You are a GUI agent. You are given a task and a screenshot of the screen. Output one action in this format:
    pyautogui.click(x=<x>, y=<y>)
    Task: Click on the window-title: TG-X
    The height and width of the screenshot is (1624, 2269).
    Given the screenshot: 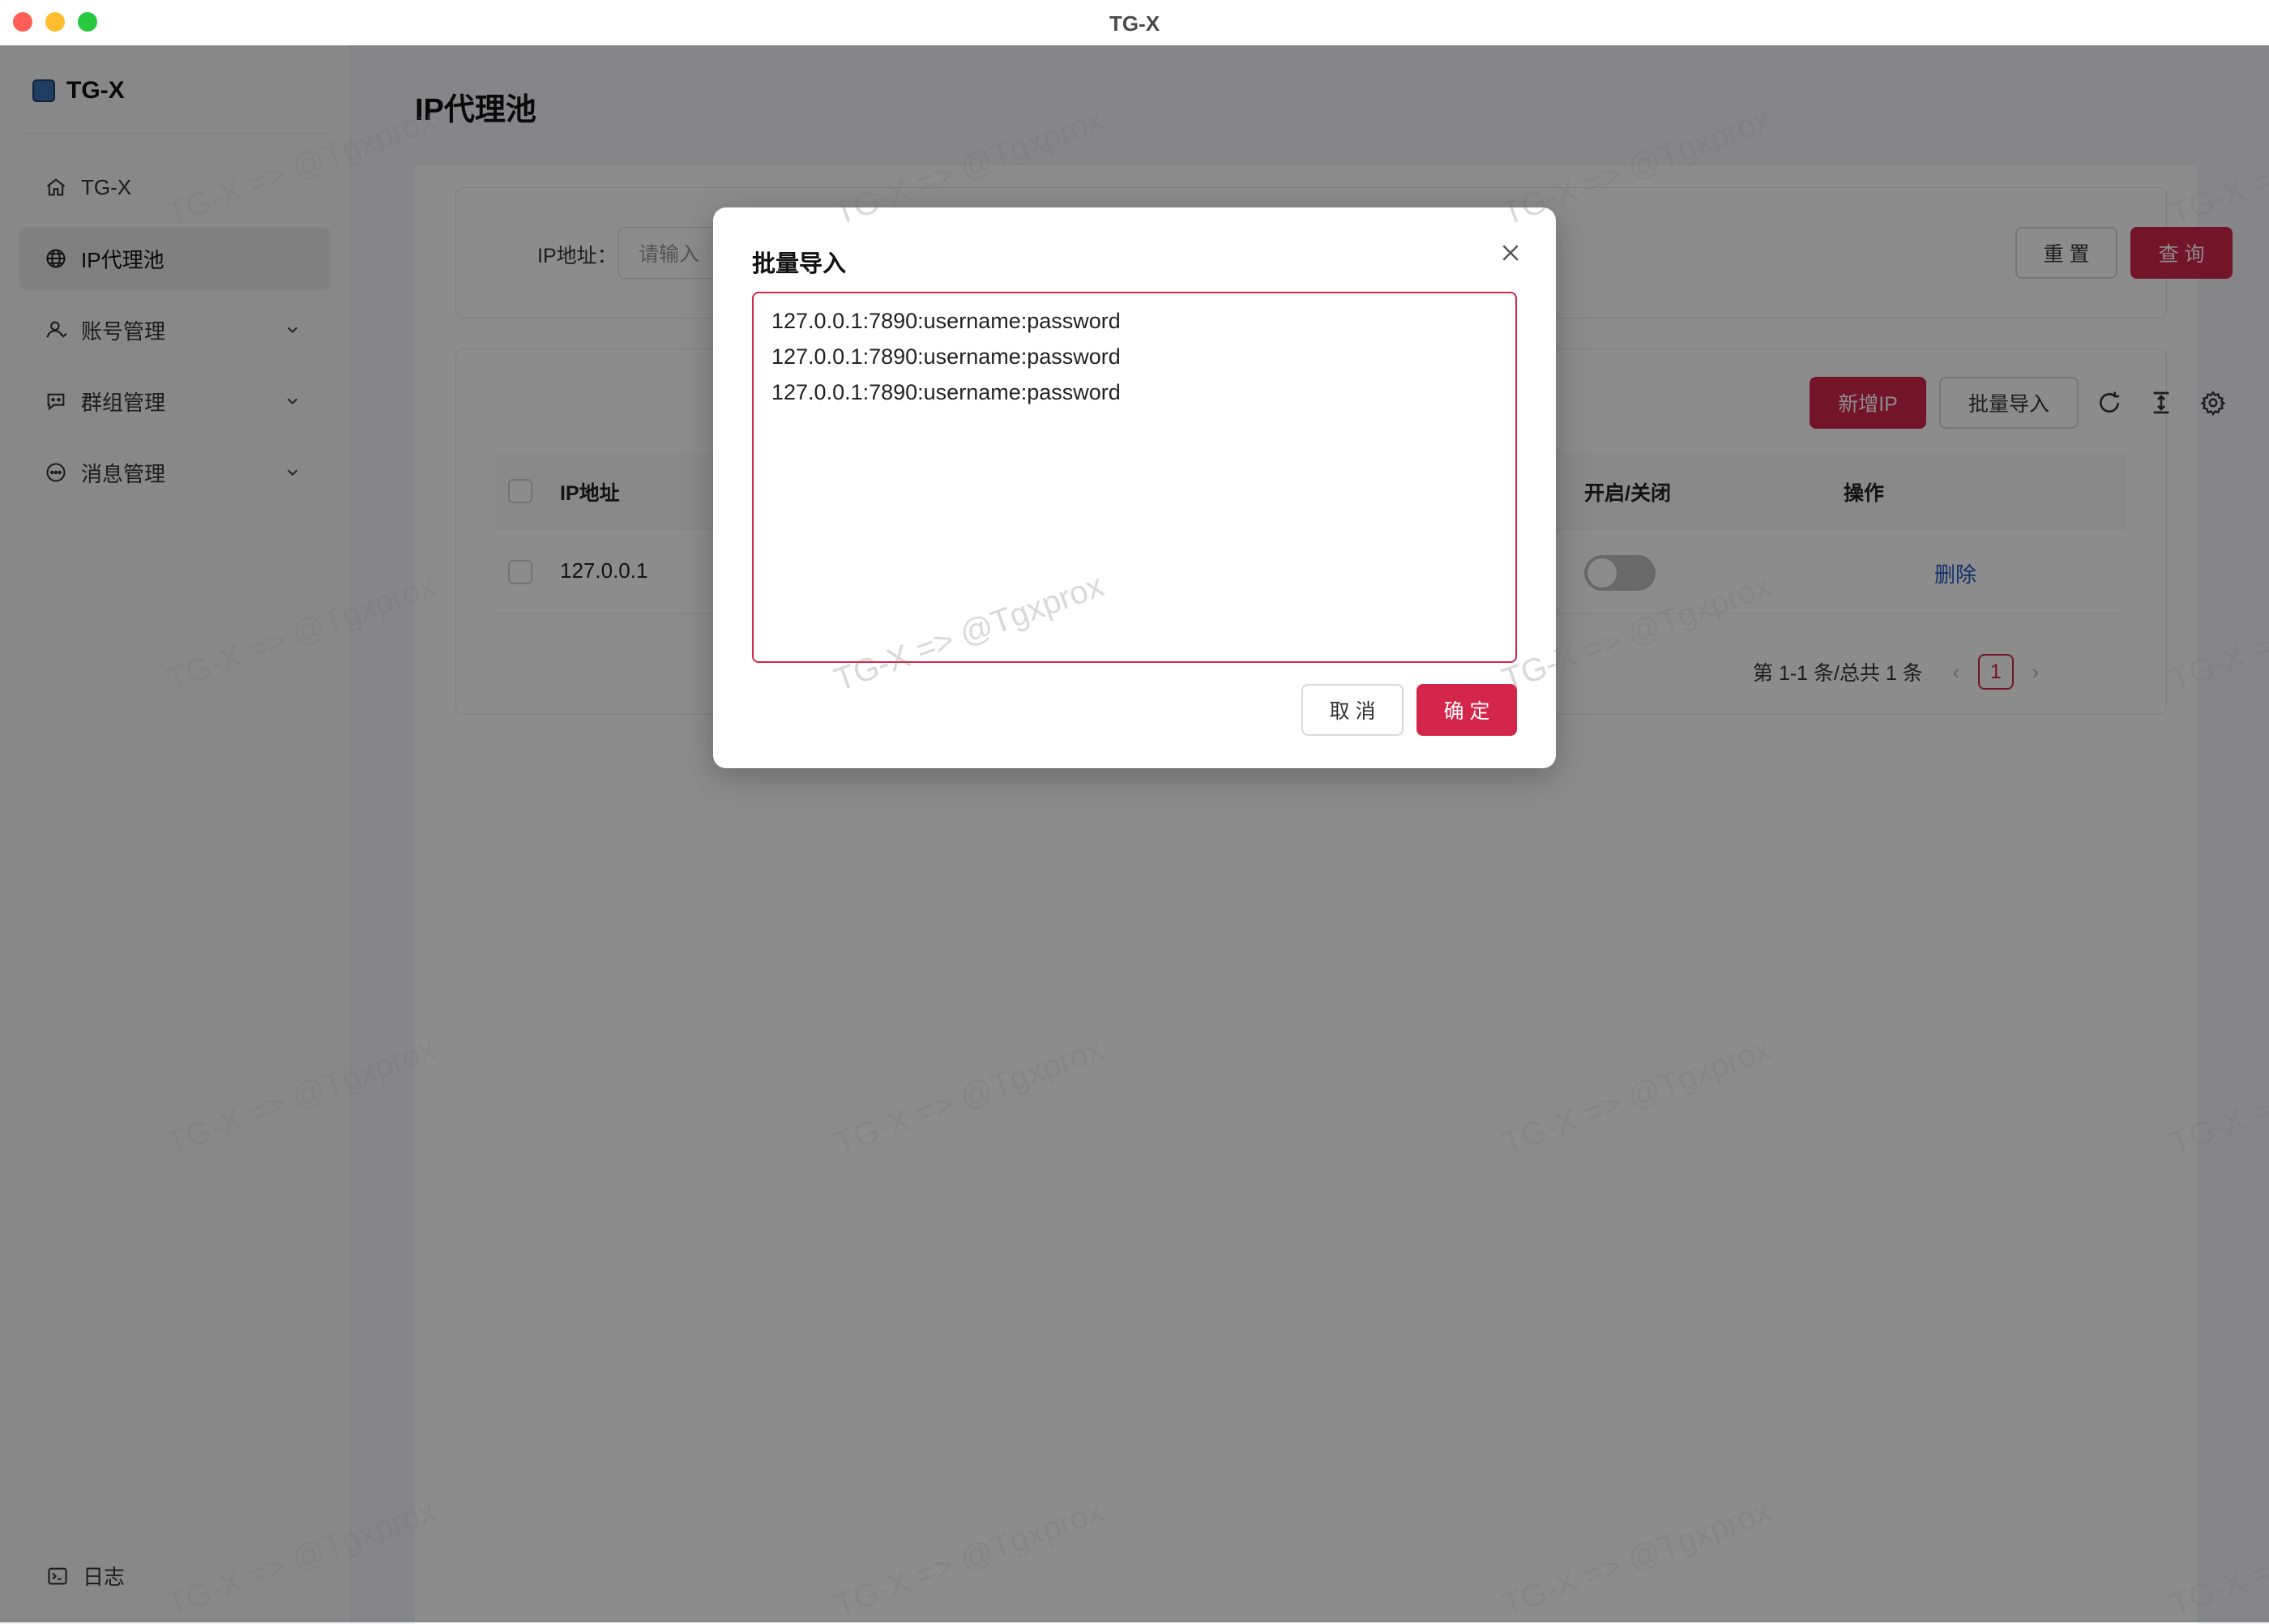 What is the action you would take?
    pyautogui.click(x=1134, y=23)
    